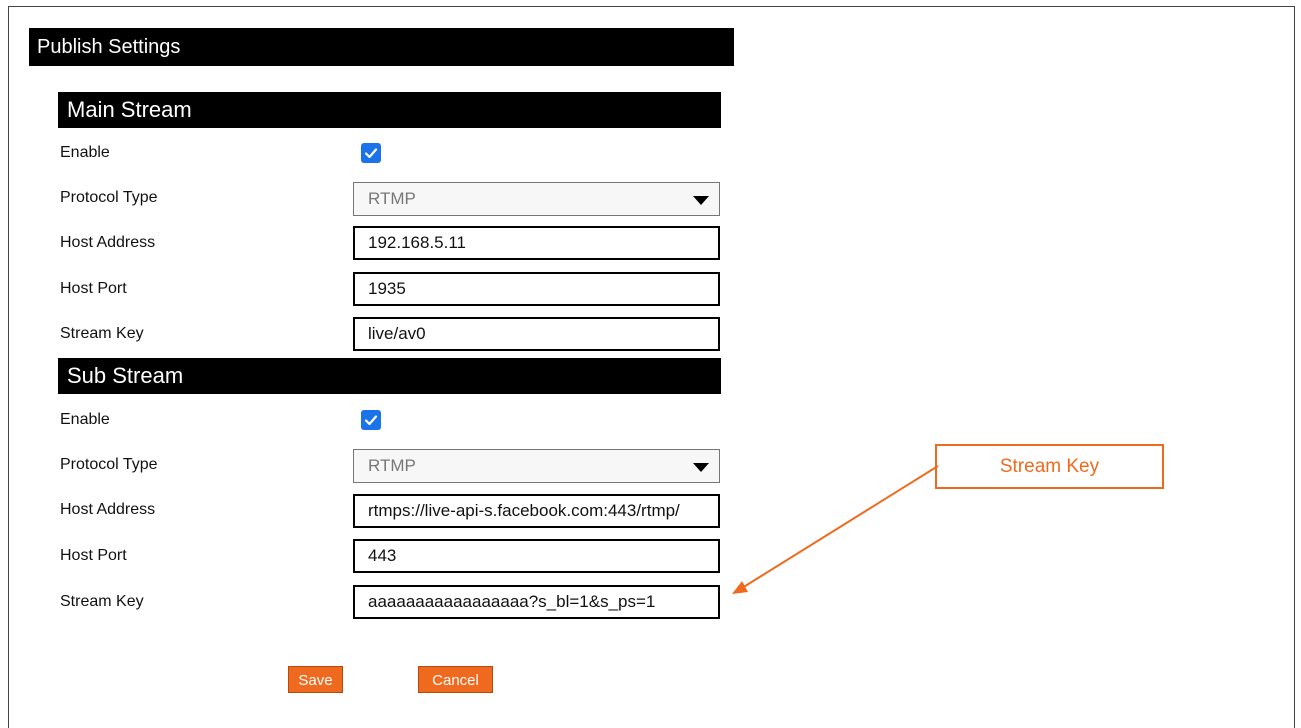 The image size is (1301, 728). Describe the element at coordinates (835, 529) in the screenshot. I see `callout-arrow-icon` at that location.